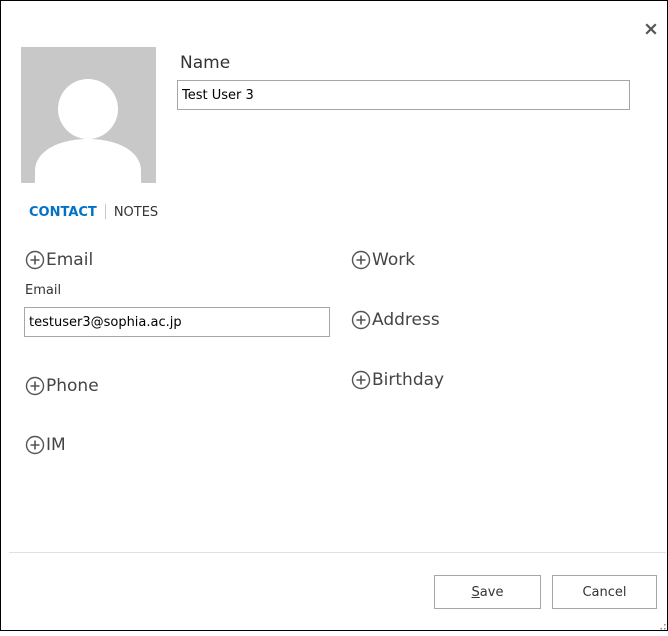 This screenshot has height=636, width=668. Describe the element at coordinates (63, 212) in the screenshot. I see `tab-contact: CONTACT` at that location.